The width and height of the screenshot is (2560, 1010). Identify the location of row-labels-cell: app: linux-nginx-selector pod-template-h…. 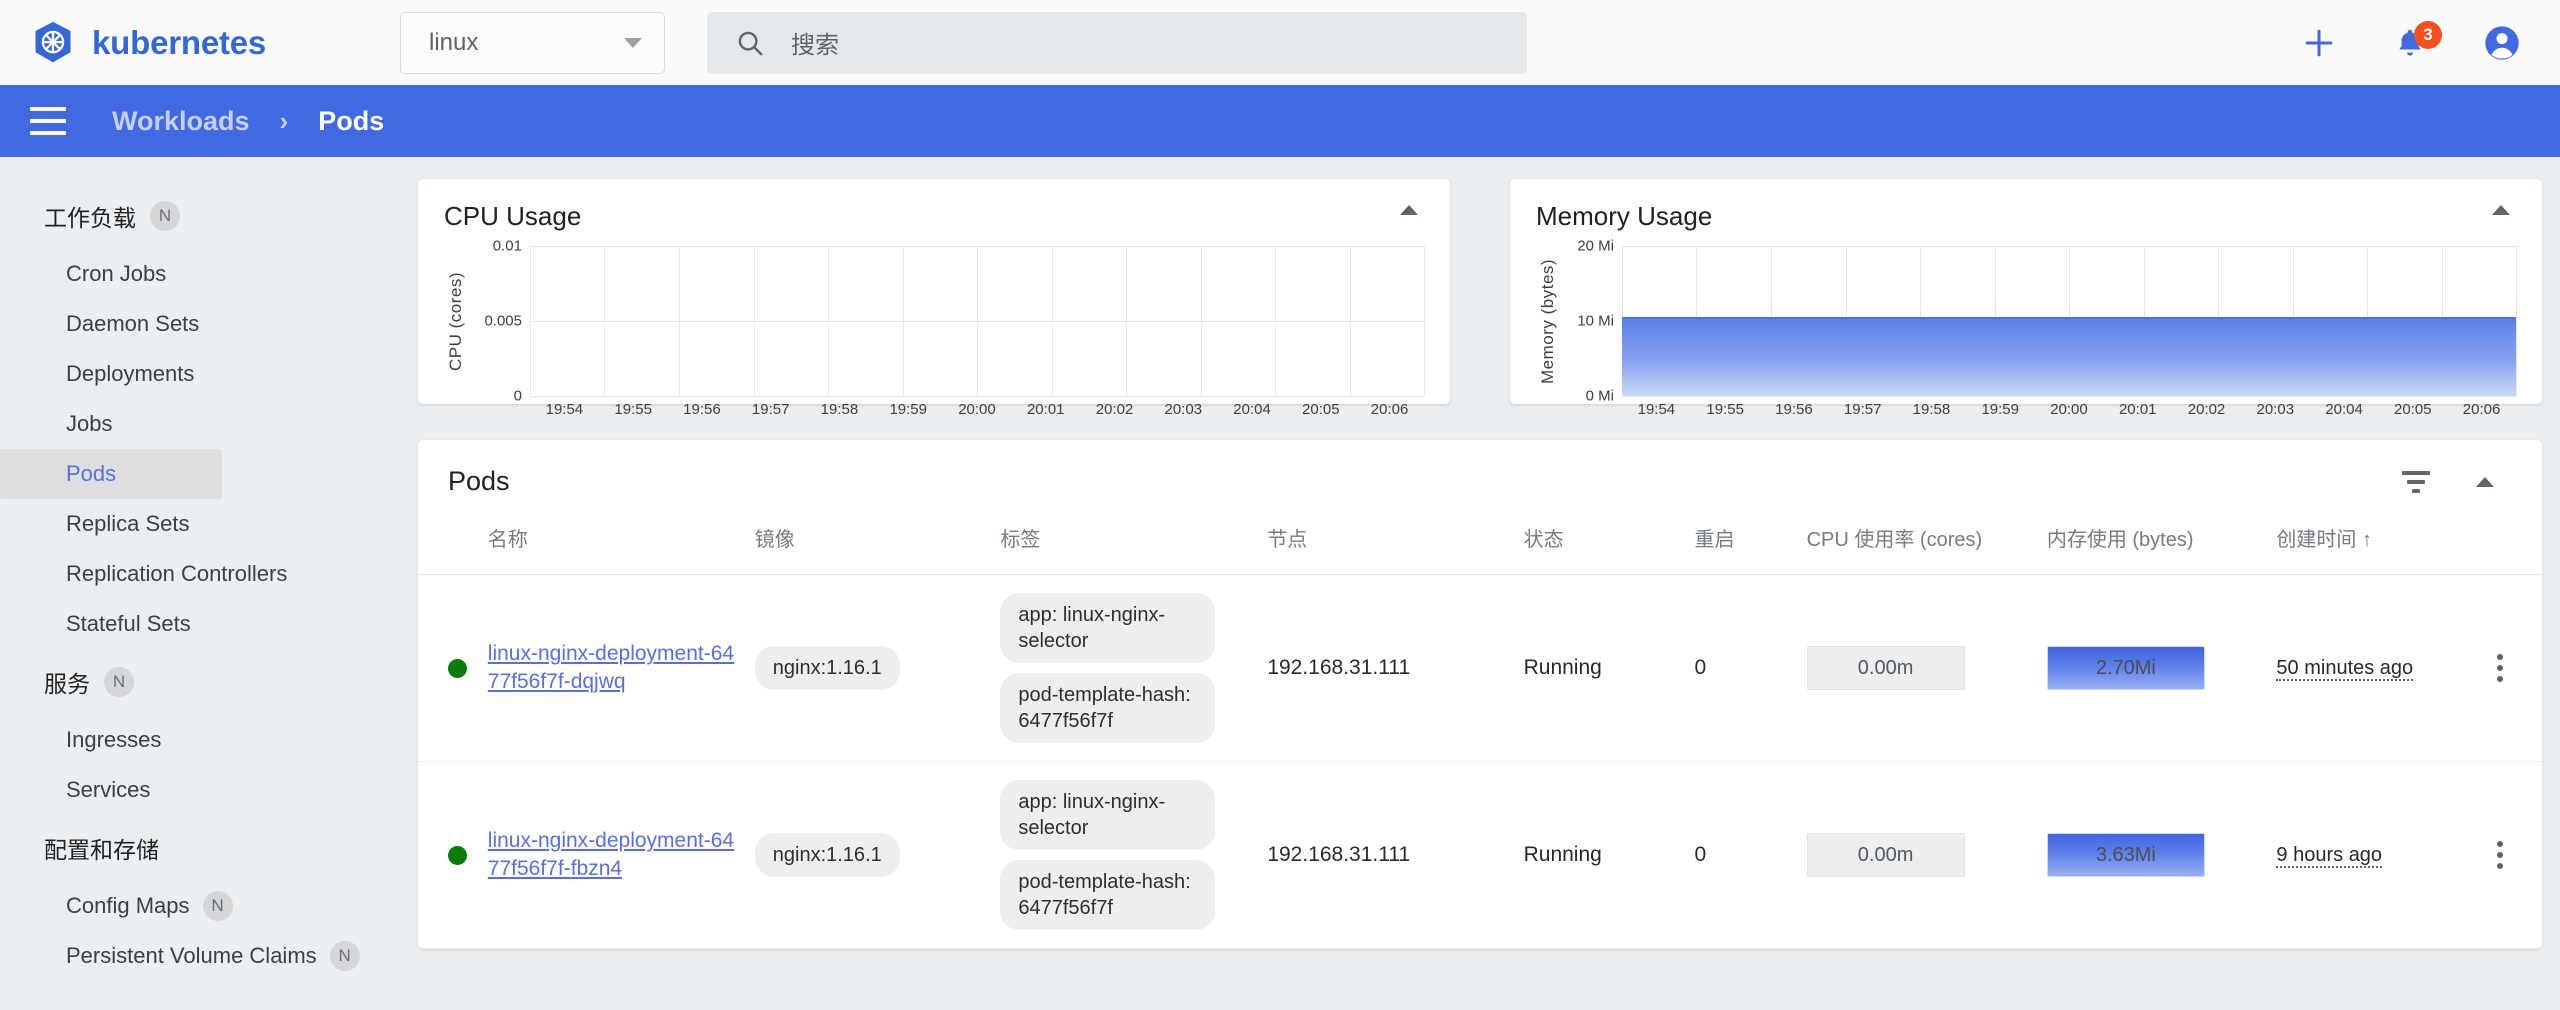
(1124, 855).